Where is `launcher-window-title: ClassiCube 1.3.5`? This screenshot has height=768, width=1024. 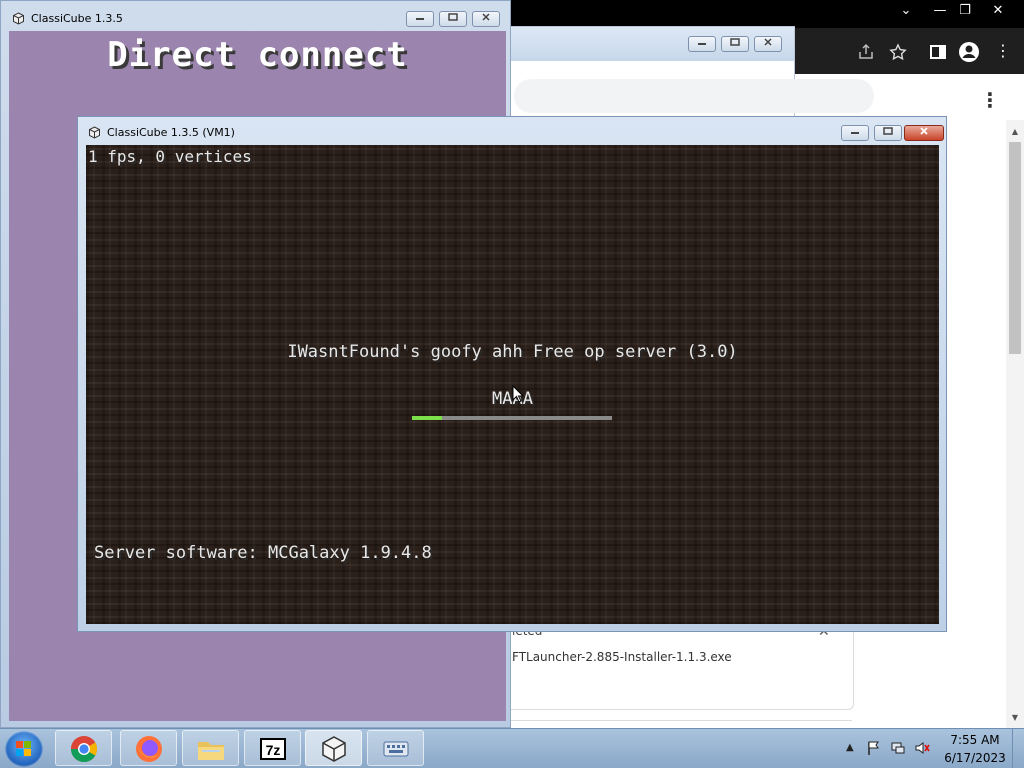 launcher-window-title: ClassiCube 1.3.5 is located at coordinates (77, 18).